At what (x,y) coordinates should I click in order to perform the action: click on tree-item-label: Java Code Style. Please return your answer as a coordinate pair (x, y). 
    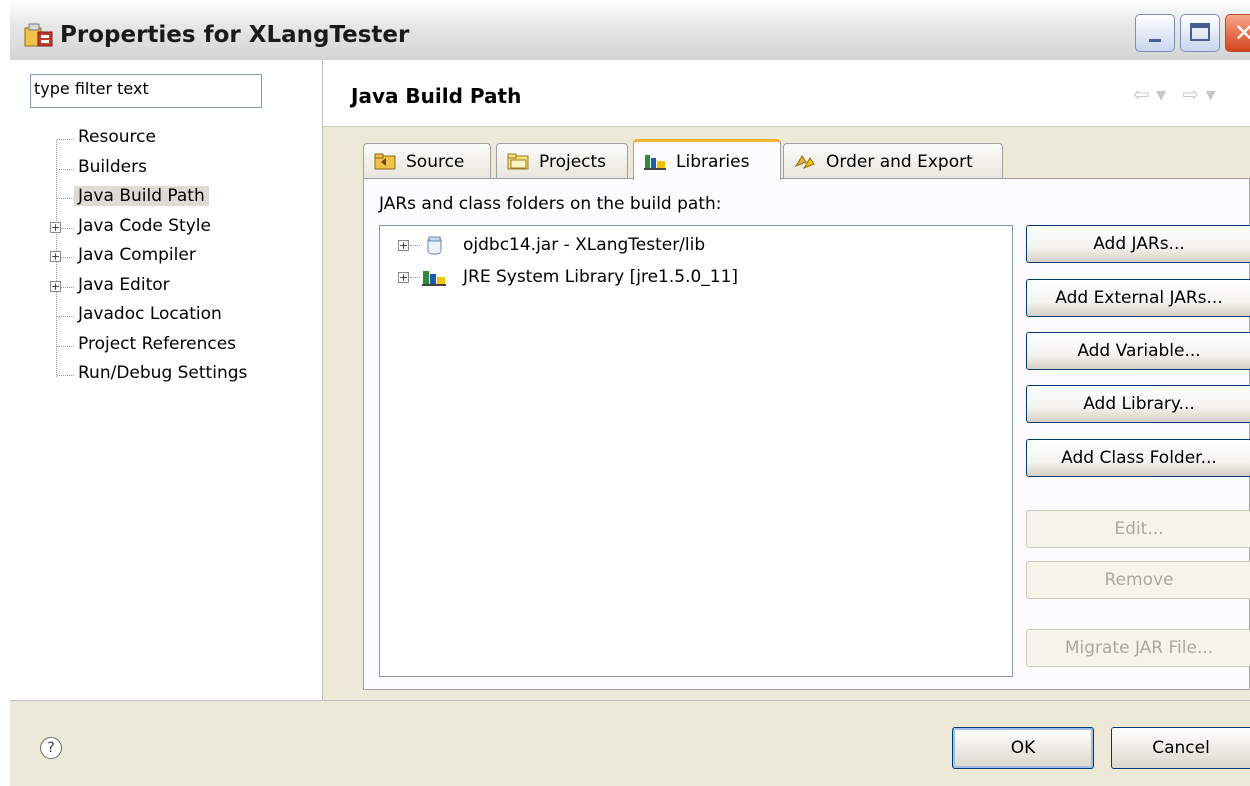
    Looking at the image, I should click on (144, 225).